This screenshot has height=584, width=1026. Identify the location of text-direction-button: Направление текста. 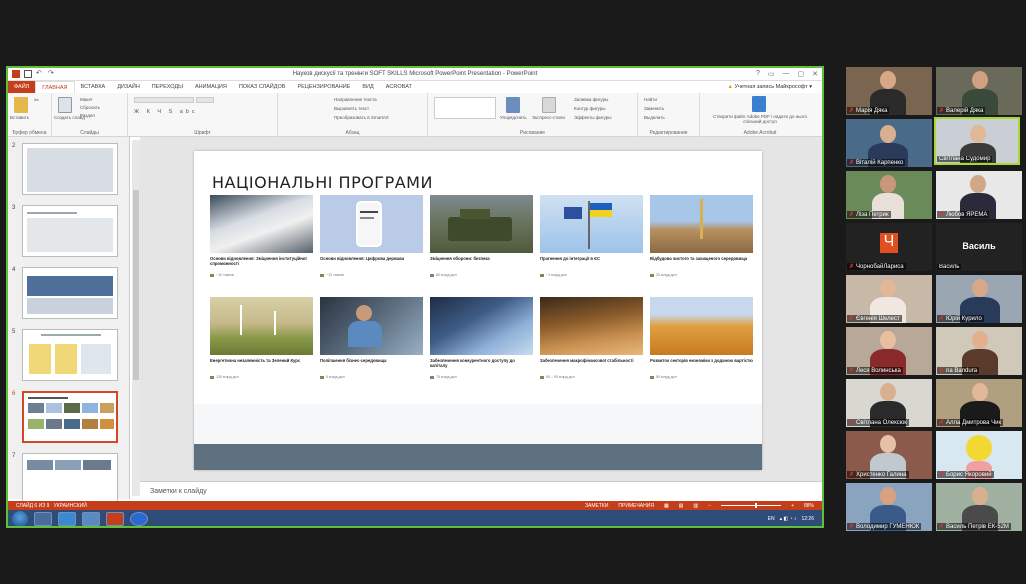
(355, 99).